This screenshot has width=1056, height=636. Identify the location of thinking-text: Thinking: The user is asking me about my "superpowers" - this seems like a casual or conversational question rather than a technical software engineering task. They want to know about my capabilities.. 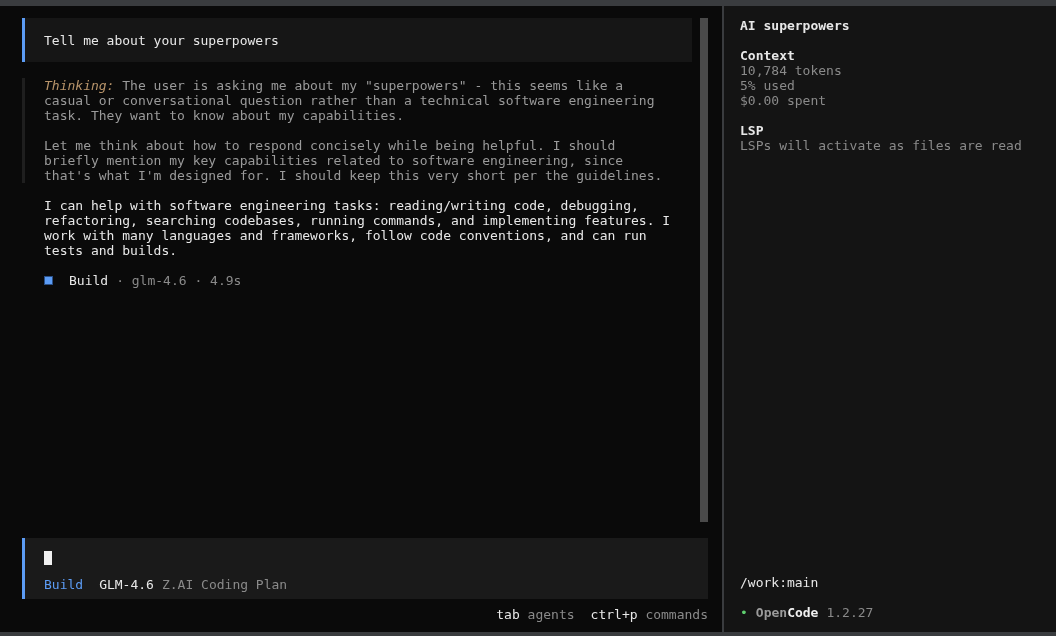
(350, 100).